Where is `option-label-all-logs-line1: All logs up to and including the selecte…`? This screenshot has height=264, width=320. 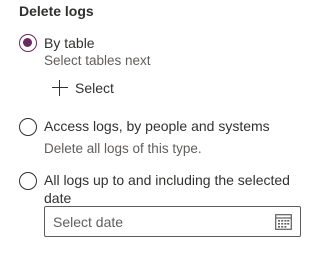
option-label-all-logs-line1: All logs up to and including the selecte… is located at coordinates (167, 180).